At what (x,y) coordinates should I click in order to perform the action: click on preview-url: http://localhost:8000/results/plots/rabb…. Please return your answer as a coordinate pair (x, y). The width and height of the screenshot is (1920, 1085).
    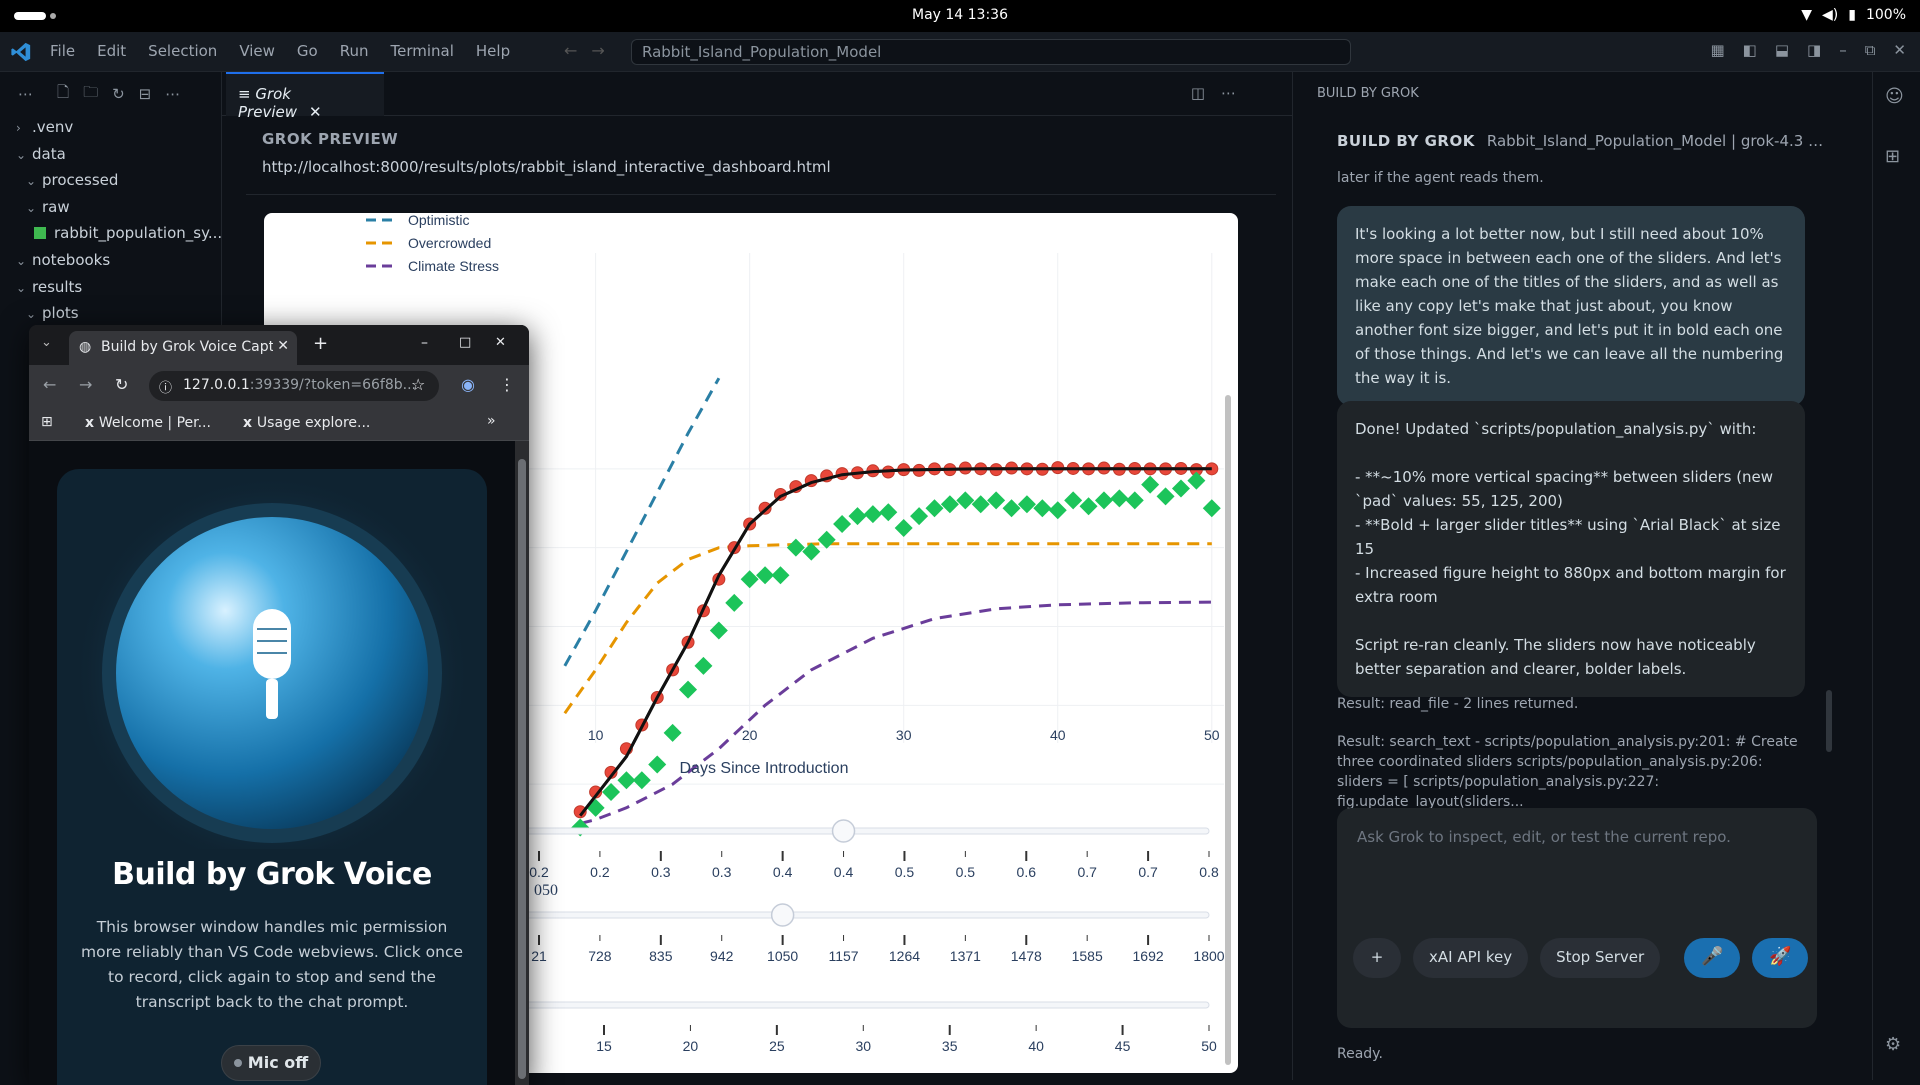
    Looking at the image, I should click on (546, 167).